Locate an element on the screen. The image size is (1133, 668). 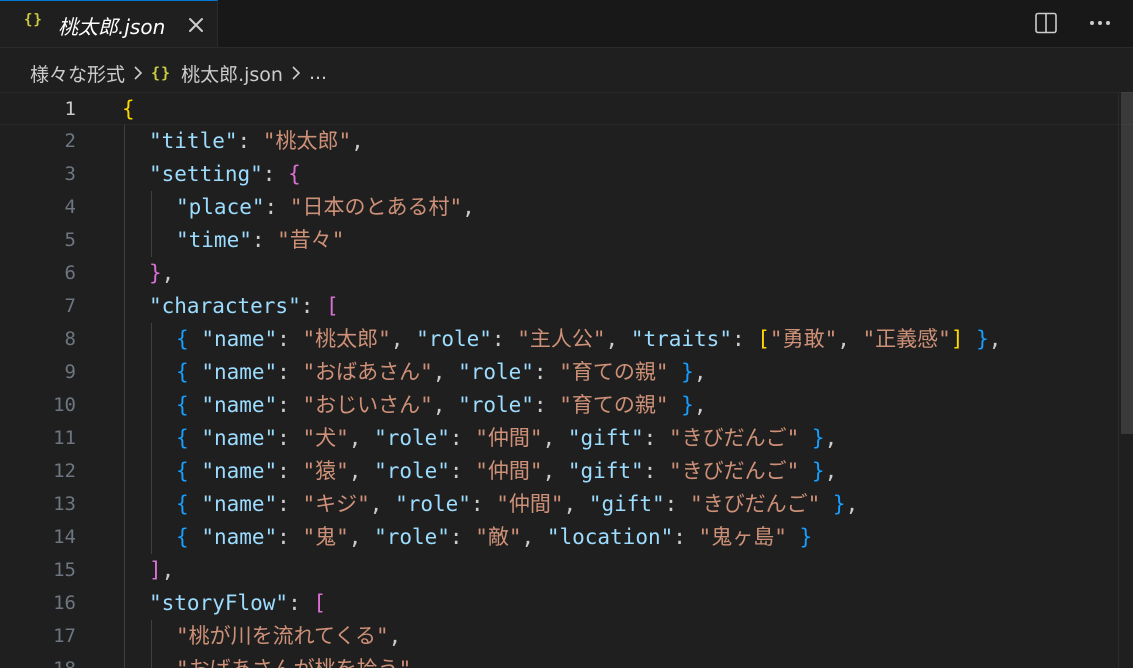
json-string: "おじいさん" is located at coordinates (367, 405).